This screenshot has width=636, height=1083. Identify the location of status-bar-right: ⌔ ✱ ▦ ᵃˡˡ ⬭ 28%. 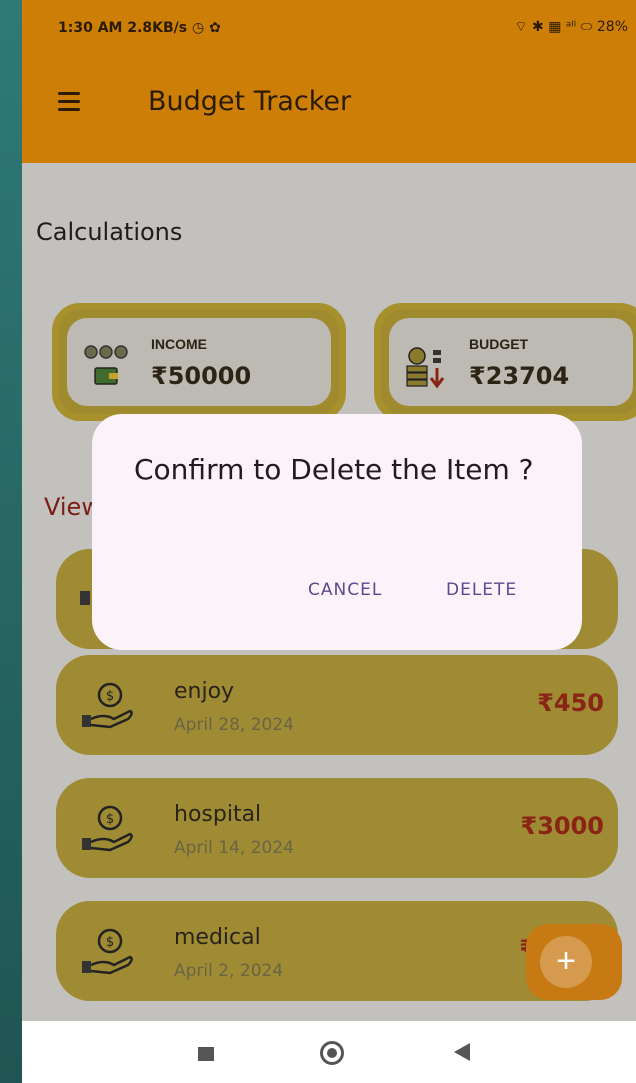
(571, 27).